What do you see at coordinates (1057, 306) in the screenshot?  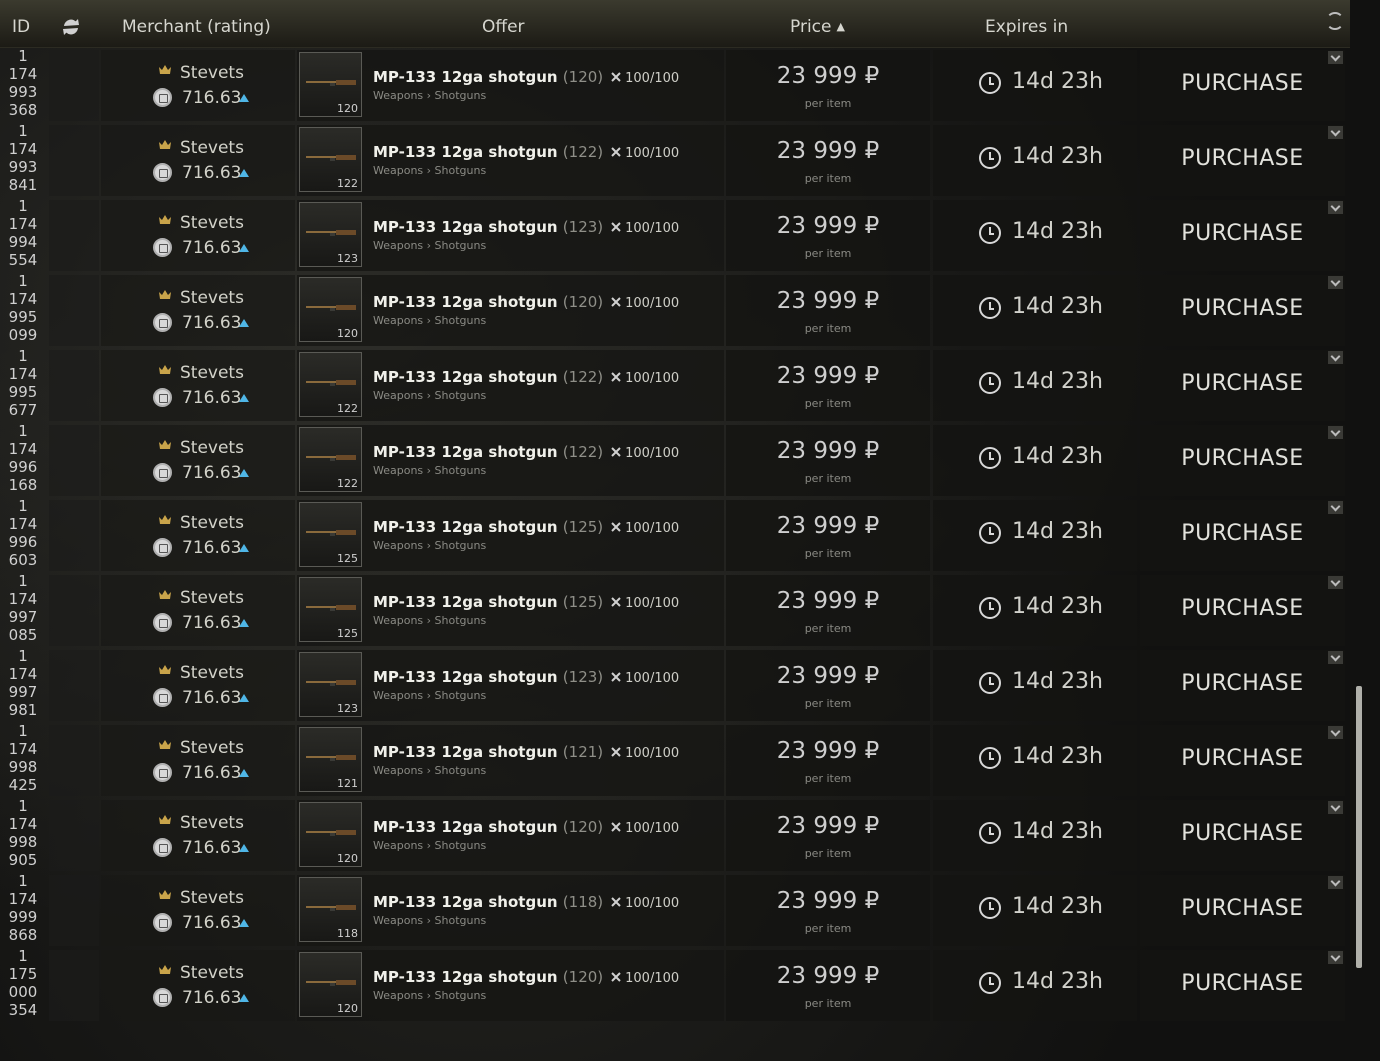 I see `expires-value: 14d 23h` at bounding box center [1057, 306].